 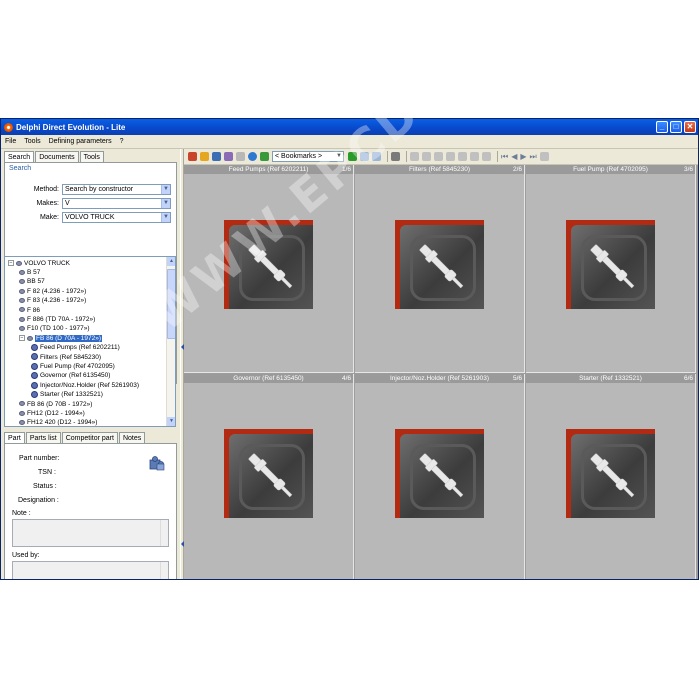 I want to click on scroll-thumb, so click(x=171, y=304).